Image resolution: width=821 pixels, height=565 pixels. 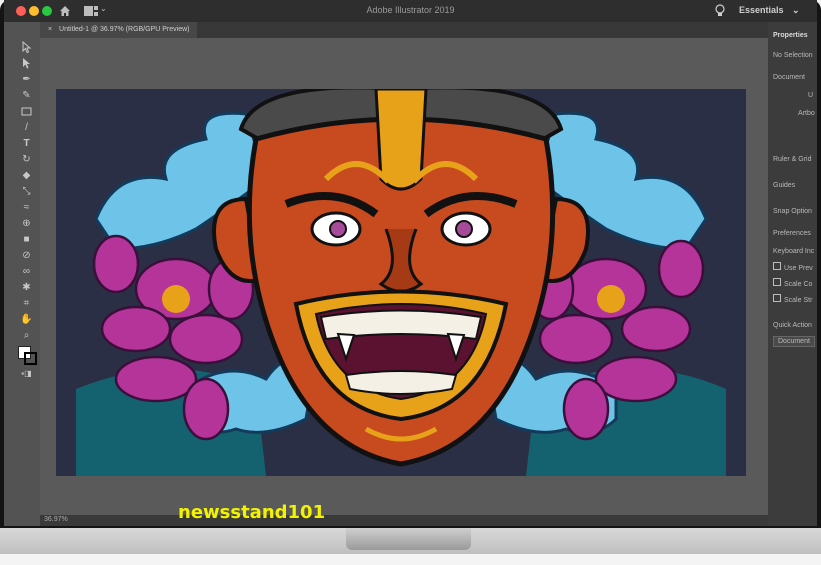 I want to click on zoom-tool-icon: ⌕, so click(x=26, y=335).